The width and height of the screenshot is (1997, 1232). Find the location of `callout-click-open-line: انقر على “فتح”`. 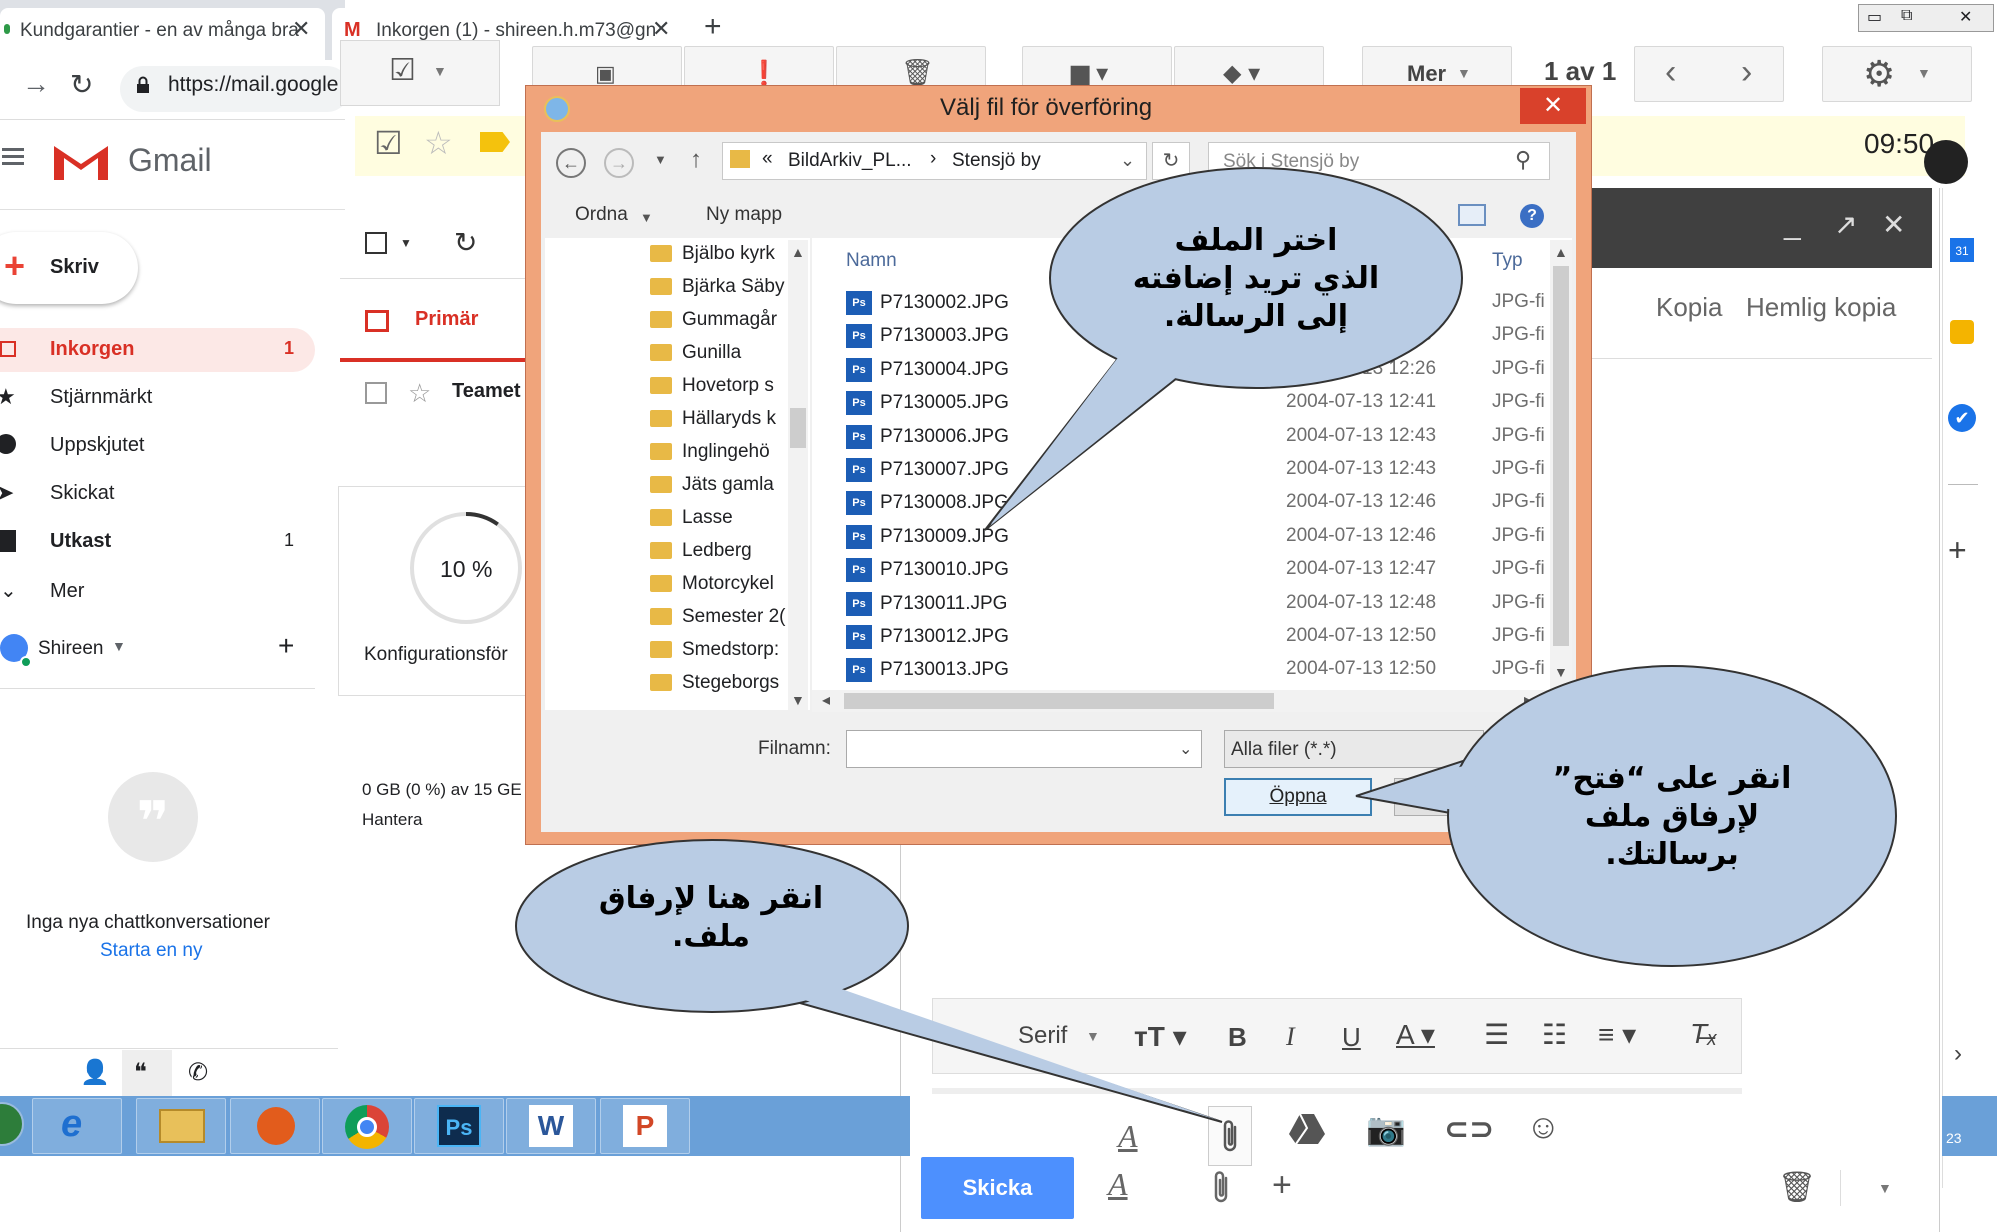

callout-click-open-line: انقر على “فتح” is located at coordinates (1672, 778).